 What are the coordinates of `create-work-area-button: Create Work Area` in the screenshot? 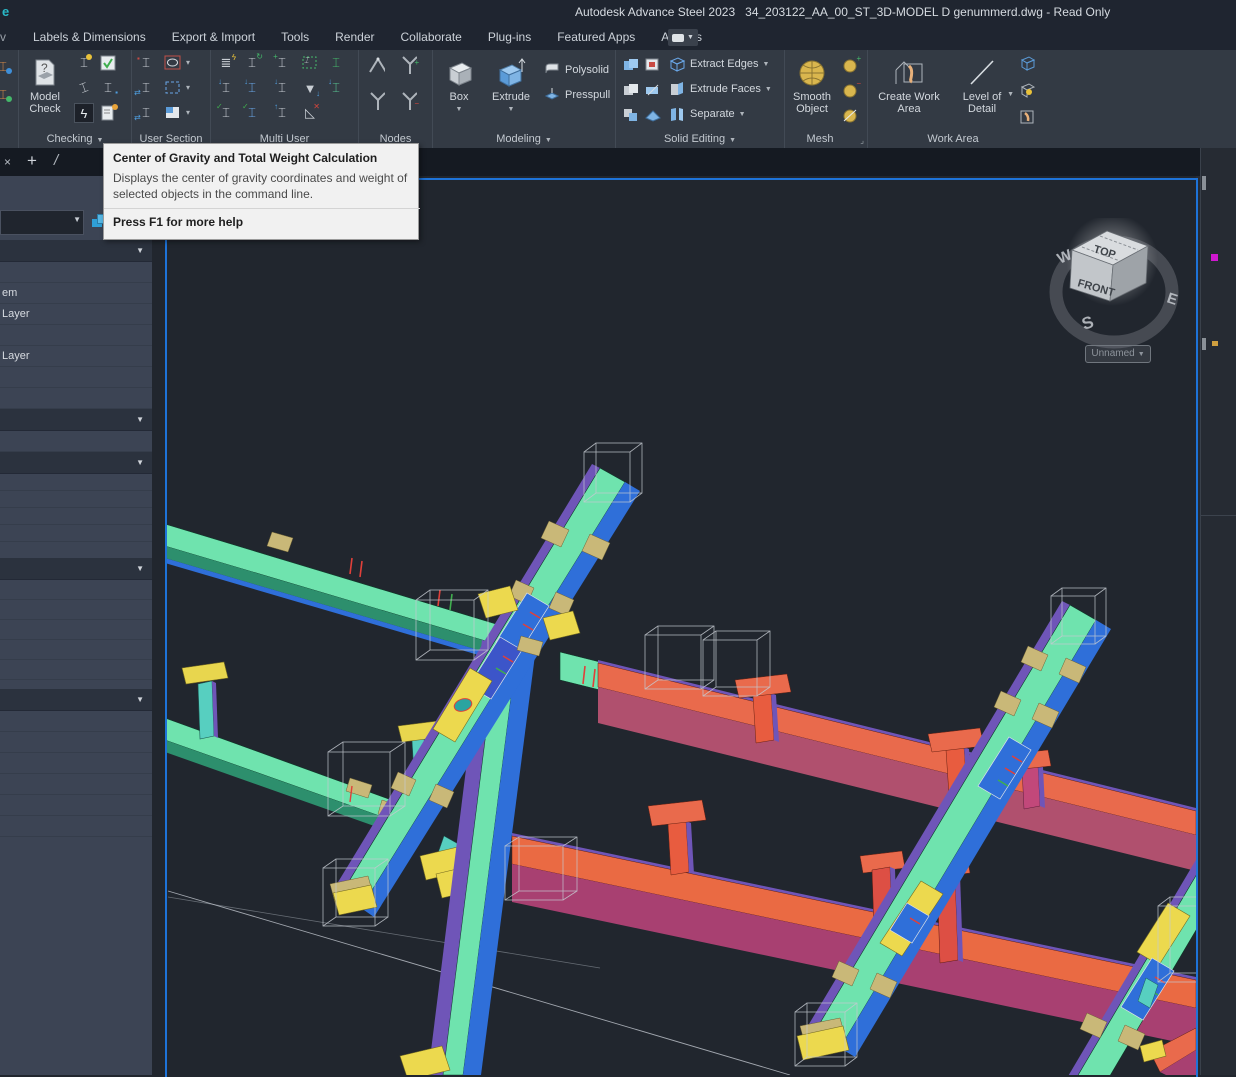 It's located at (909, 83).